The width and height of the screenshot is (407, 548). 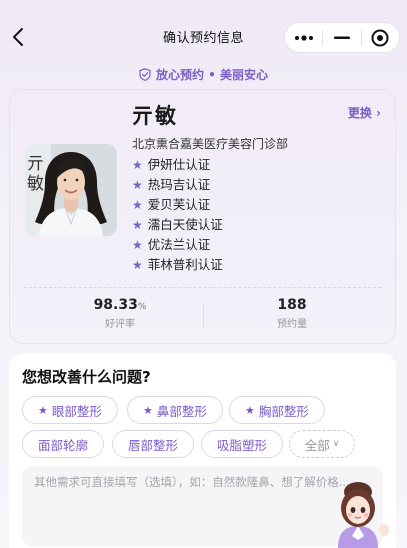 What do you see at coordinates (364, 112) in the screenshot?
I see `change-doctor-link: 更换 ›` at bounding box center [364, 112].